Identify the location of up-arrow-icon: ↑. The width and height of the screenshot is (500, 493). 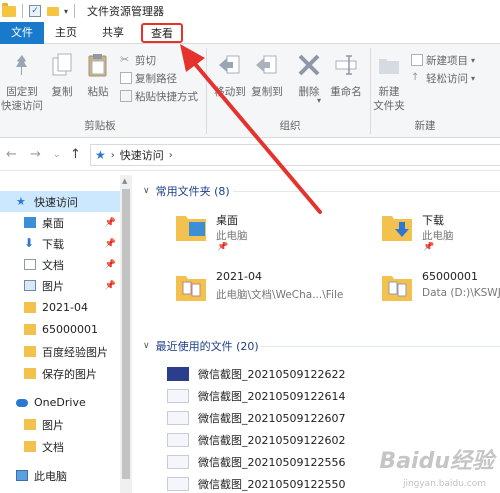
(75, 154).